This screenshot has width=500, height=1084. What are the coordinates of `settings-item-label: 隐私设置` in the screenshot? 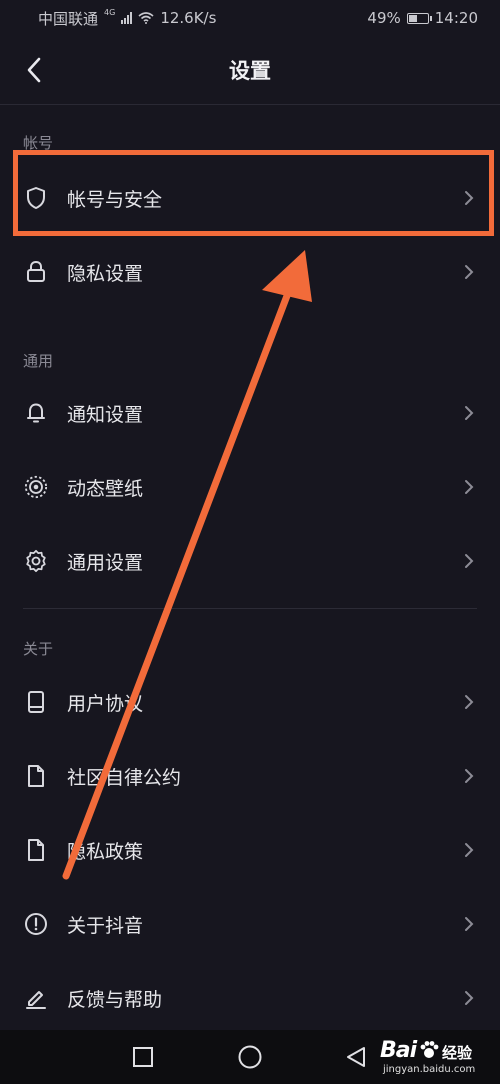 It's located at (105, 273).